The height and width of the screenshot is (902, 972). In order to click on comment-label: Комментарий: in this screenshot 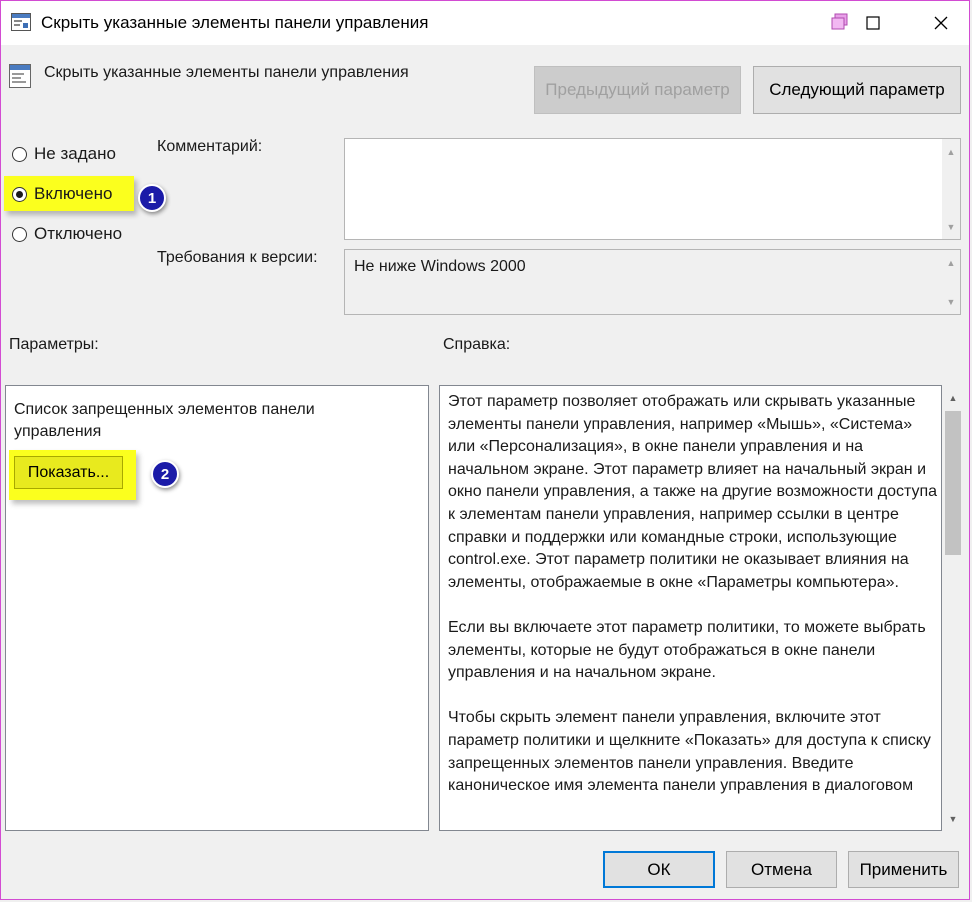, I will do `click(210, 146)`.